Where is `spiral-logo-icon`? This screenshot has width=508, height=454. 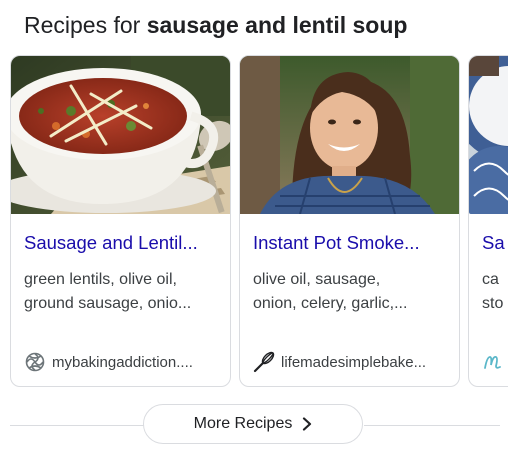 spiral-logo-icon is located at coordinates (35, 362).